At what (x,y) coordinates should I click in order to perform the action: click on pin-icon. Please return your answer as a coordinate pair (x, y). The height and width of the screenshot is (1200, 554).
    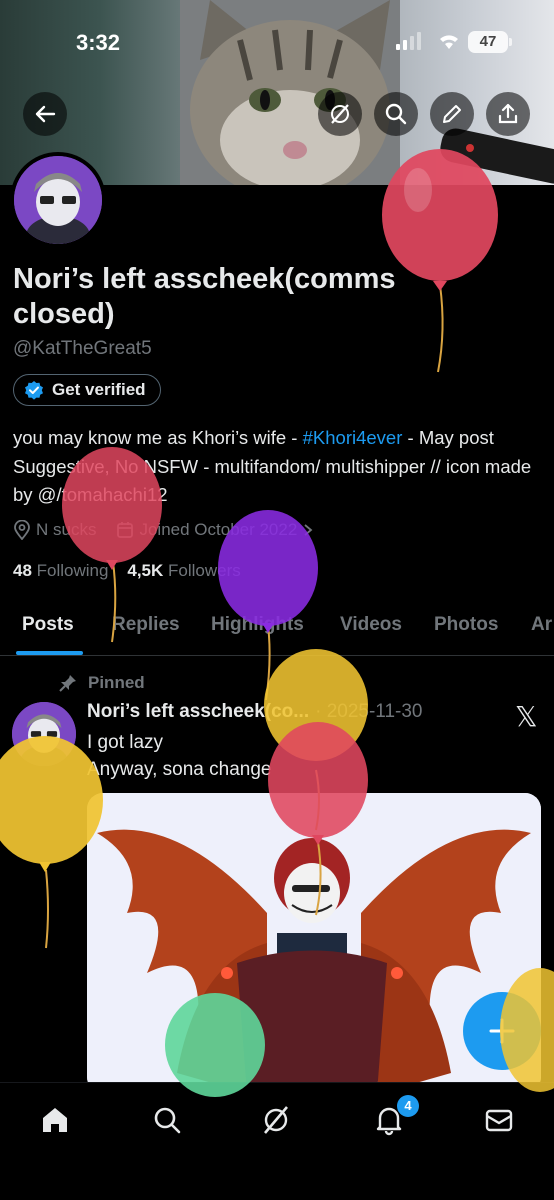
    Looking at the image, I should click on (67, 683).